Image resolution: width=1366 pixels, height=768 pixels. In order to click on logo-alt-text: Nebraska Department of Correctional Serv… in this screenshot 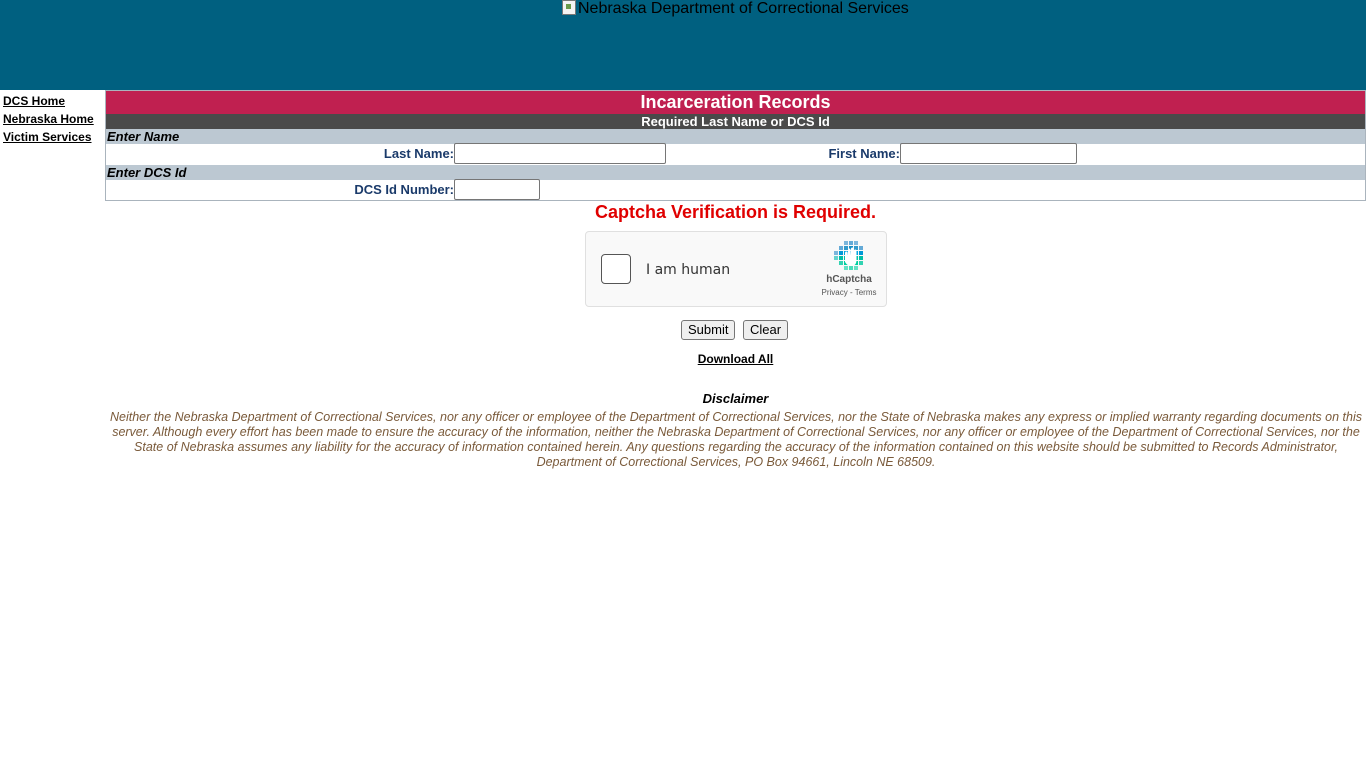, I will do `click(743, 8)`.